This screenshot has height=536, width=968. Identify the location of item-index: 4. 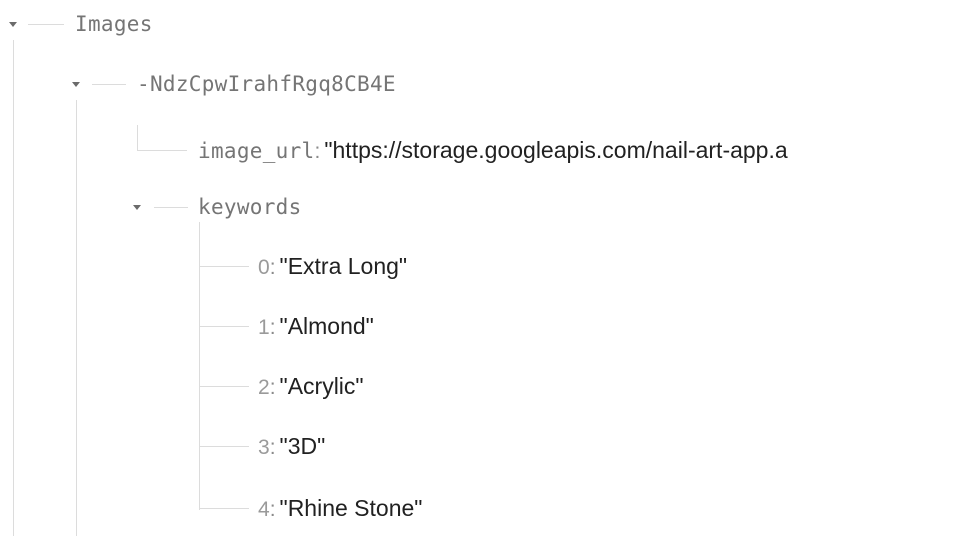
(264, 509).